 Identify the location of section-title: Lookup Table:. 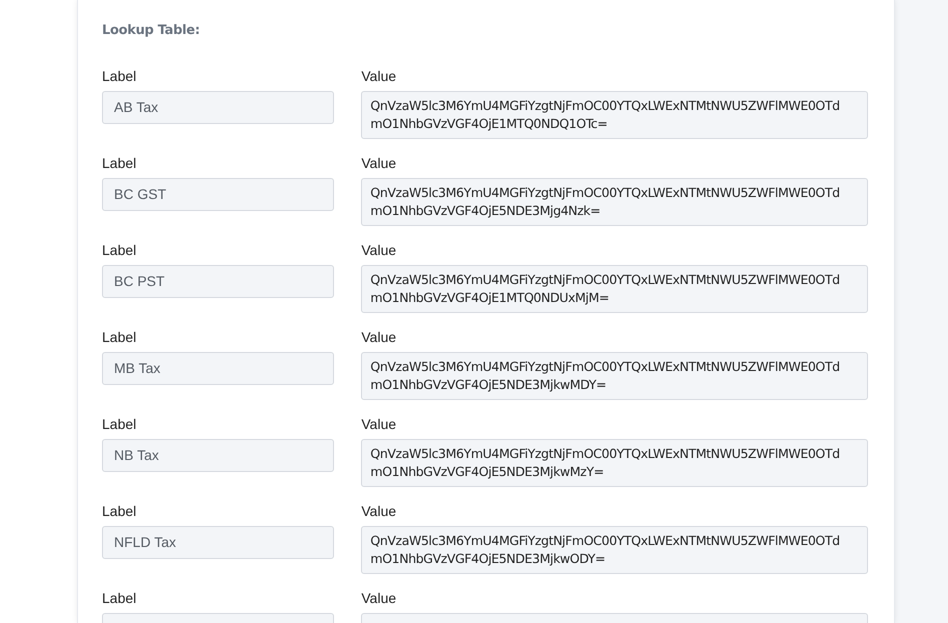
(151, 31).